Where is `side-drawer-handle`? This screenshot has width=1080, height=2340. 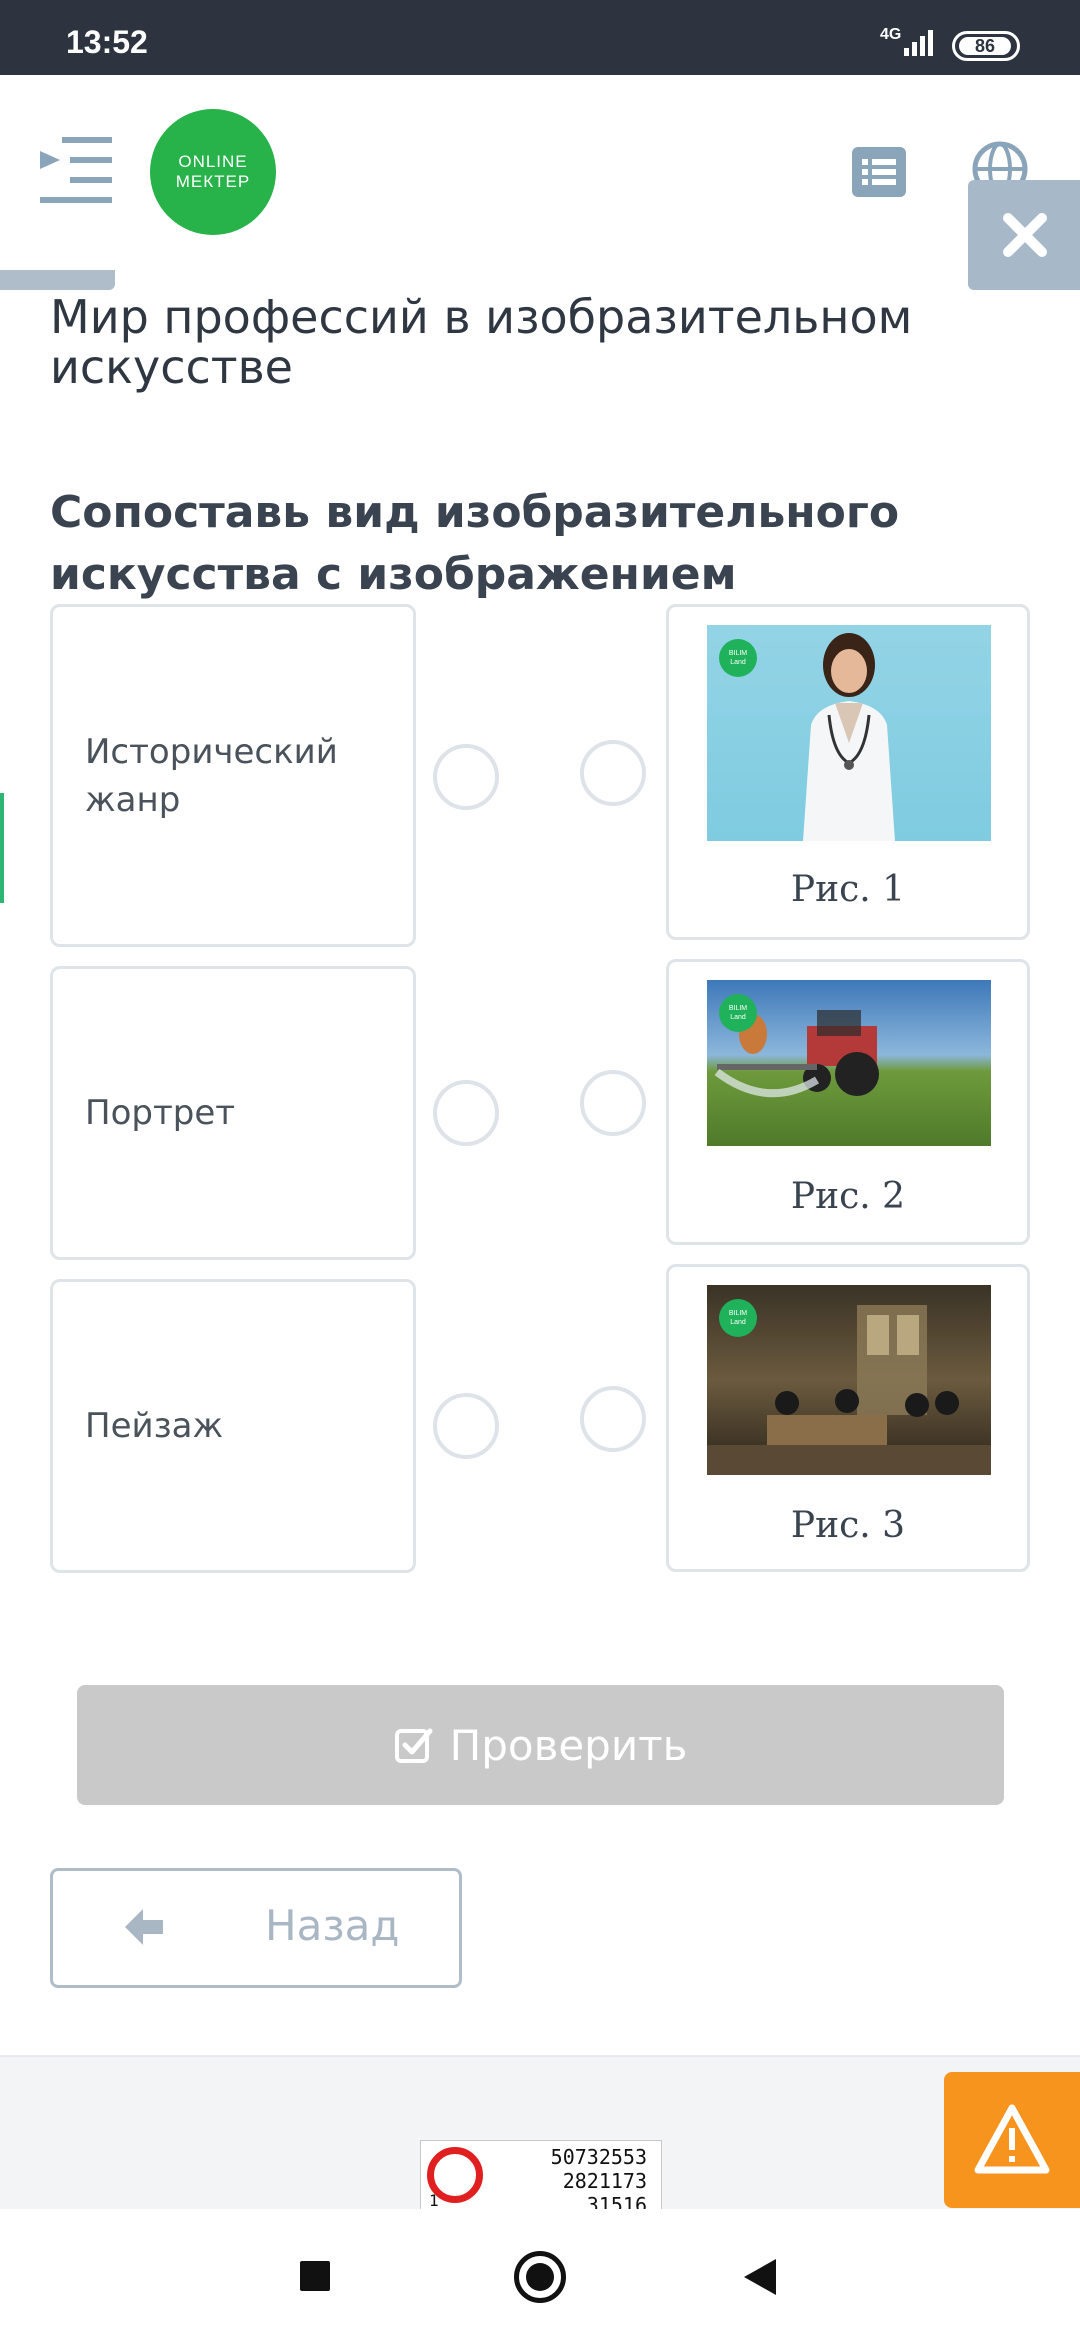
side-drawer-handle is located at coordinates (2, 848).